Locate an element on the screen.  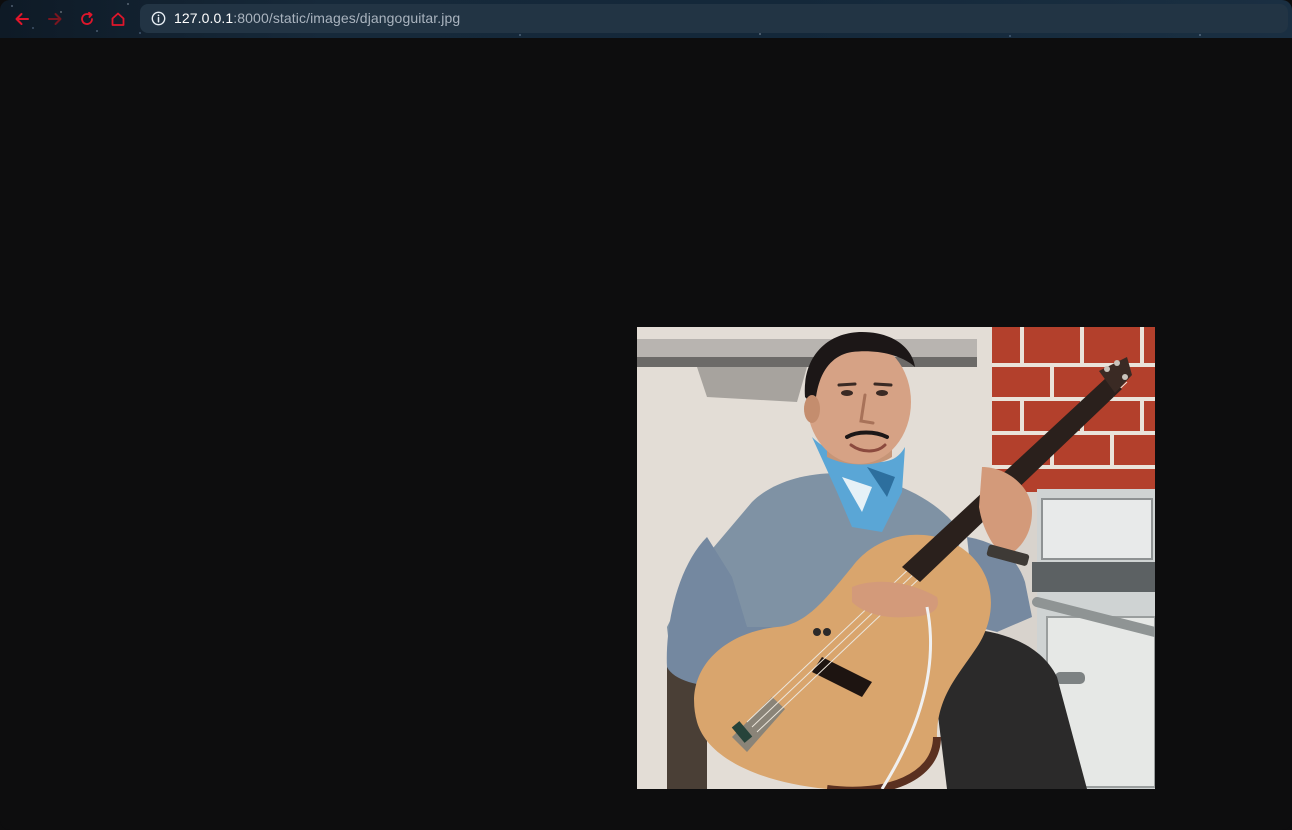
forward-button is located at coordinates (55, 19).